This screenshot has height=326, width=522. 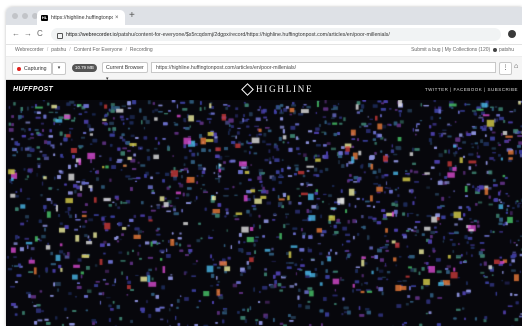 I want to click on crumb-collection: Content For Everyone, so click(x=98, y=50).